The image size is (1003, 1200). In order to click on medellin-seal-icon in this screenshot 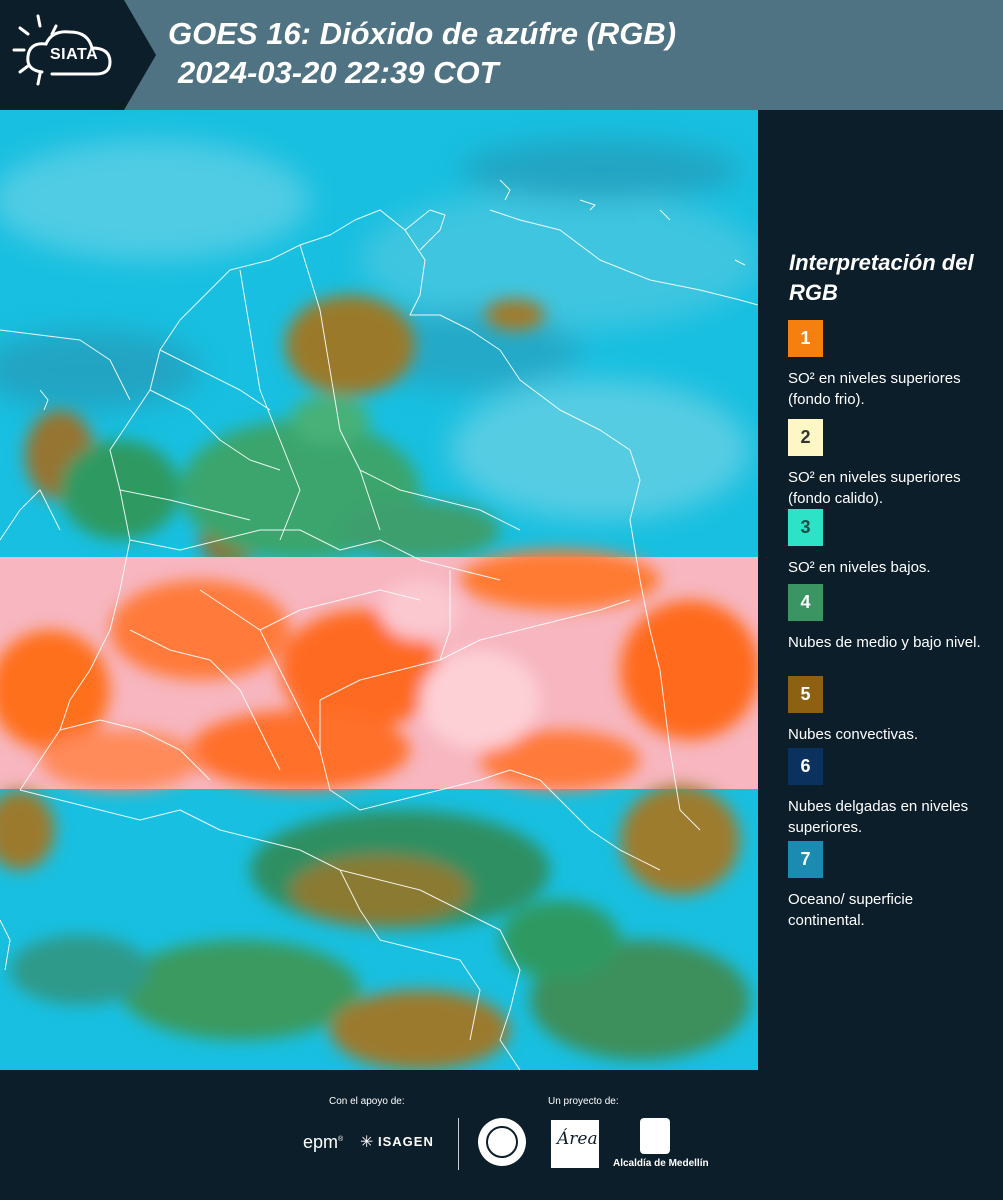, I will do `click(502, 1142)`.